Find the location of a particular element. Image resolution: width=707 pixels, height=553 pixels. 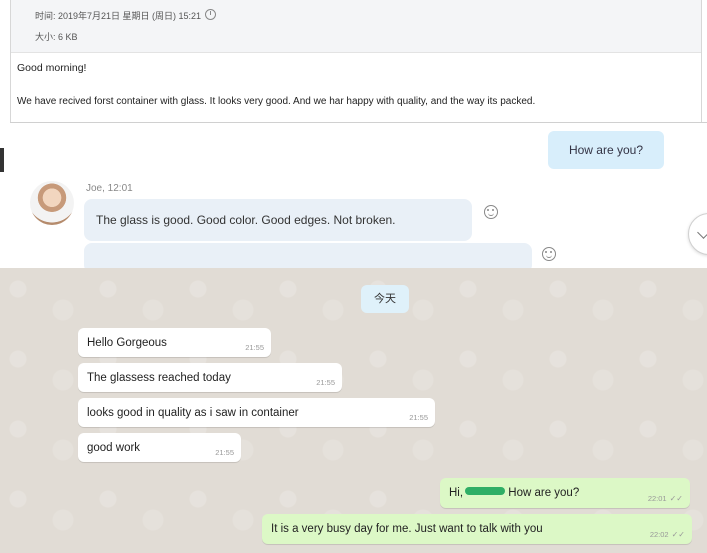

incoming-message: Hello Gorgeous 21:55 is located at coordinates (174, 342).